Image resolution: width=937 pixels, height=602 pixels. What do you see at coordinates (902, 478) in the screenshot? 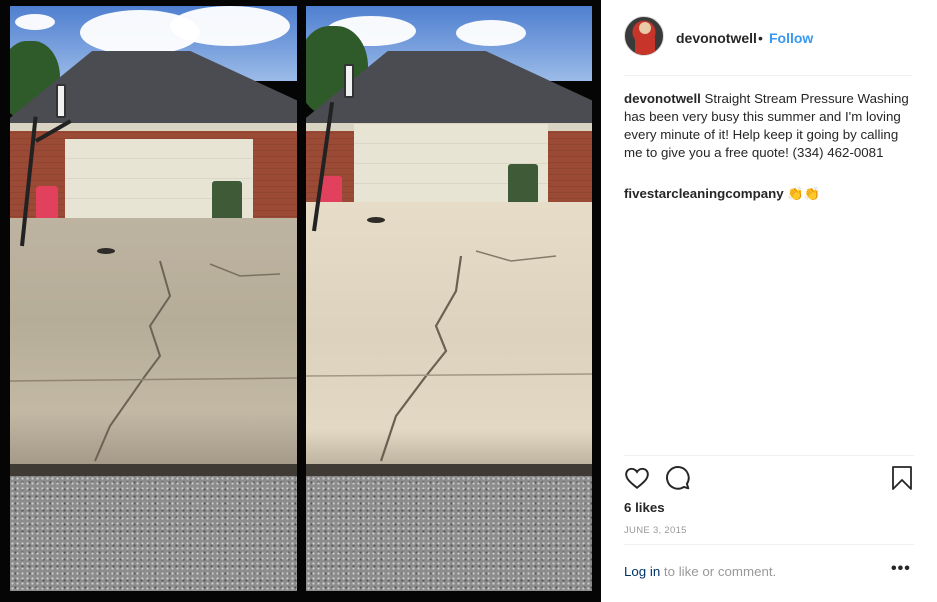
I see `bookmark-icon` at bounding box center [902, 478].